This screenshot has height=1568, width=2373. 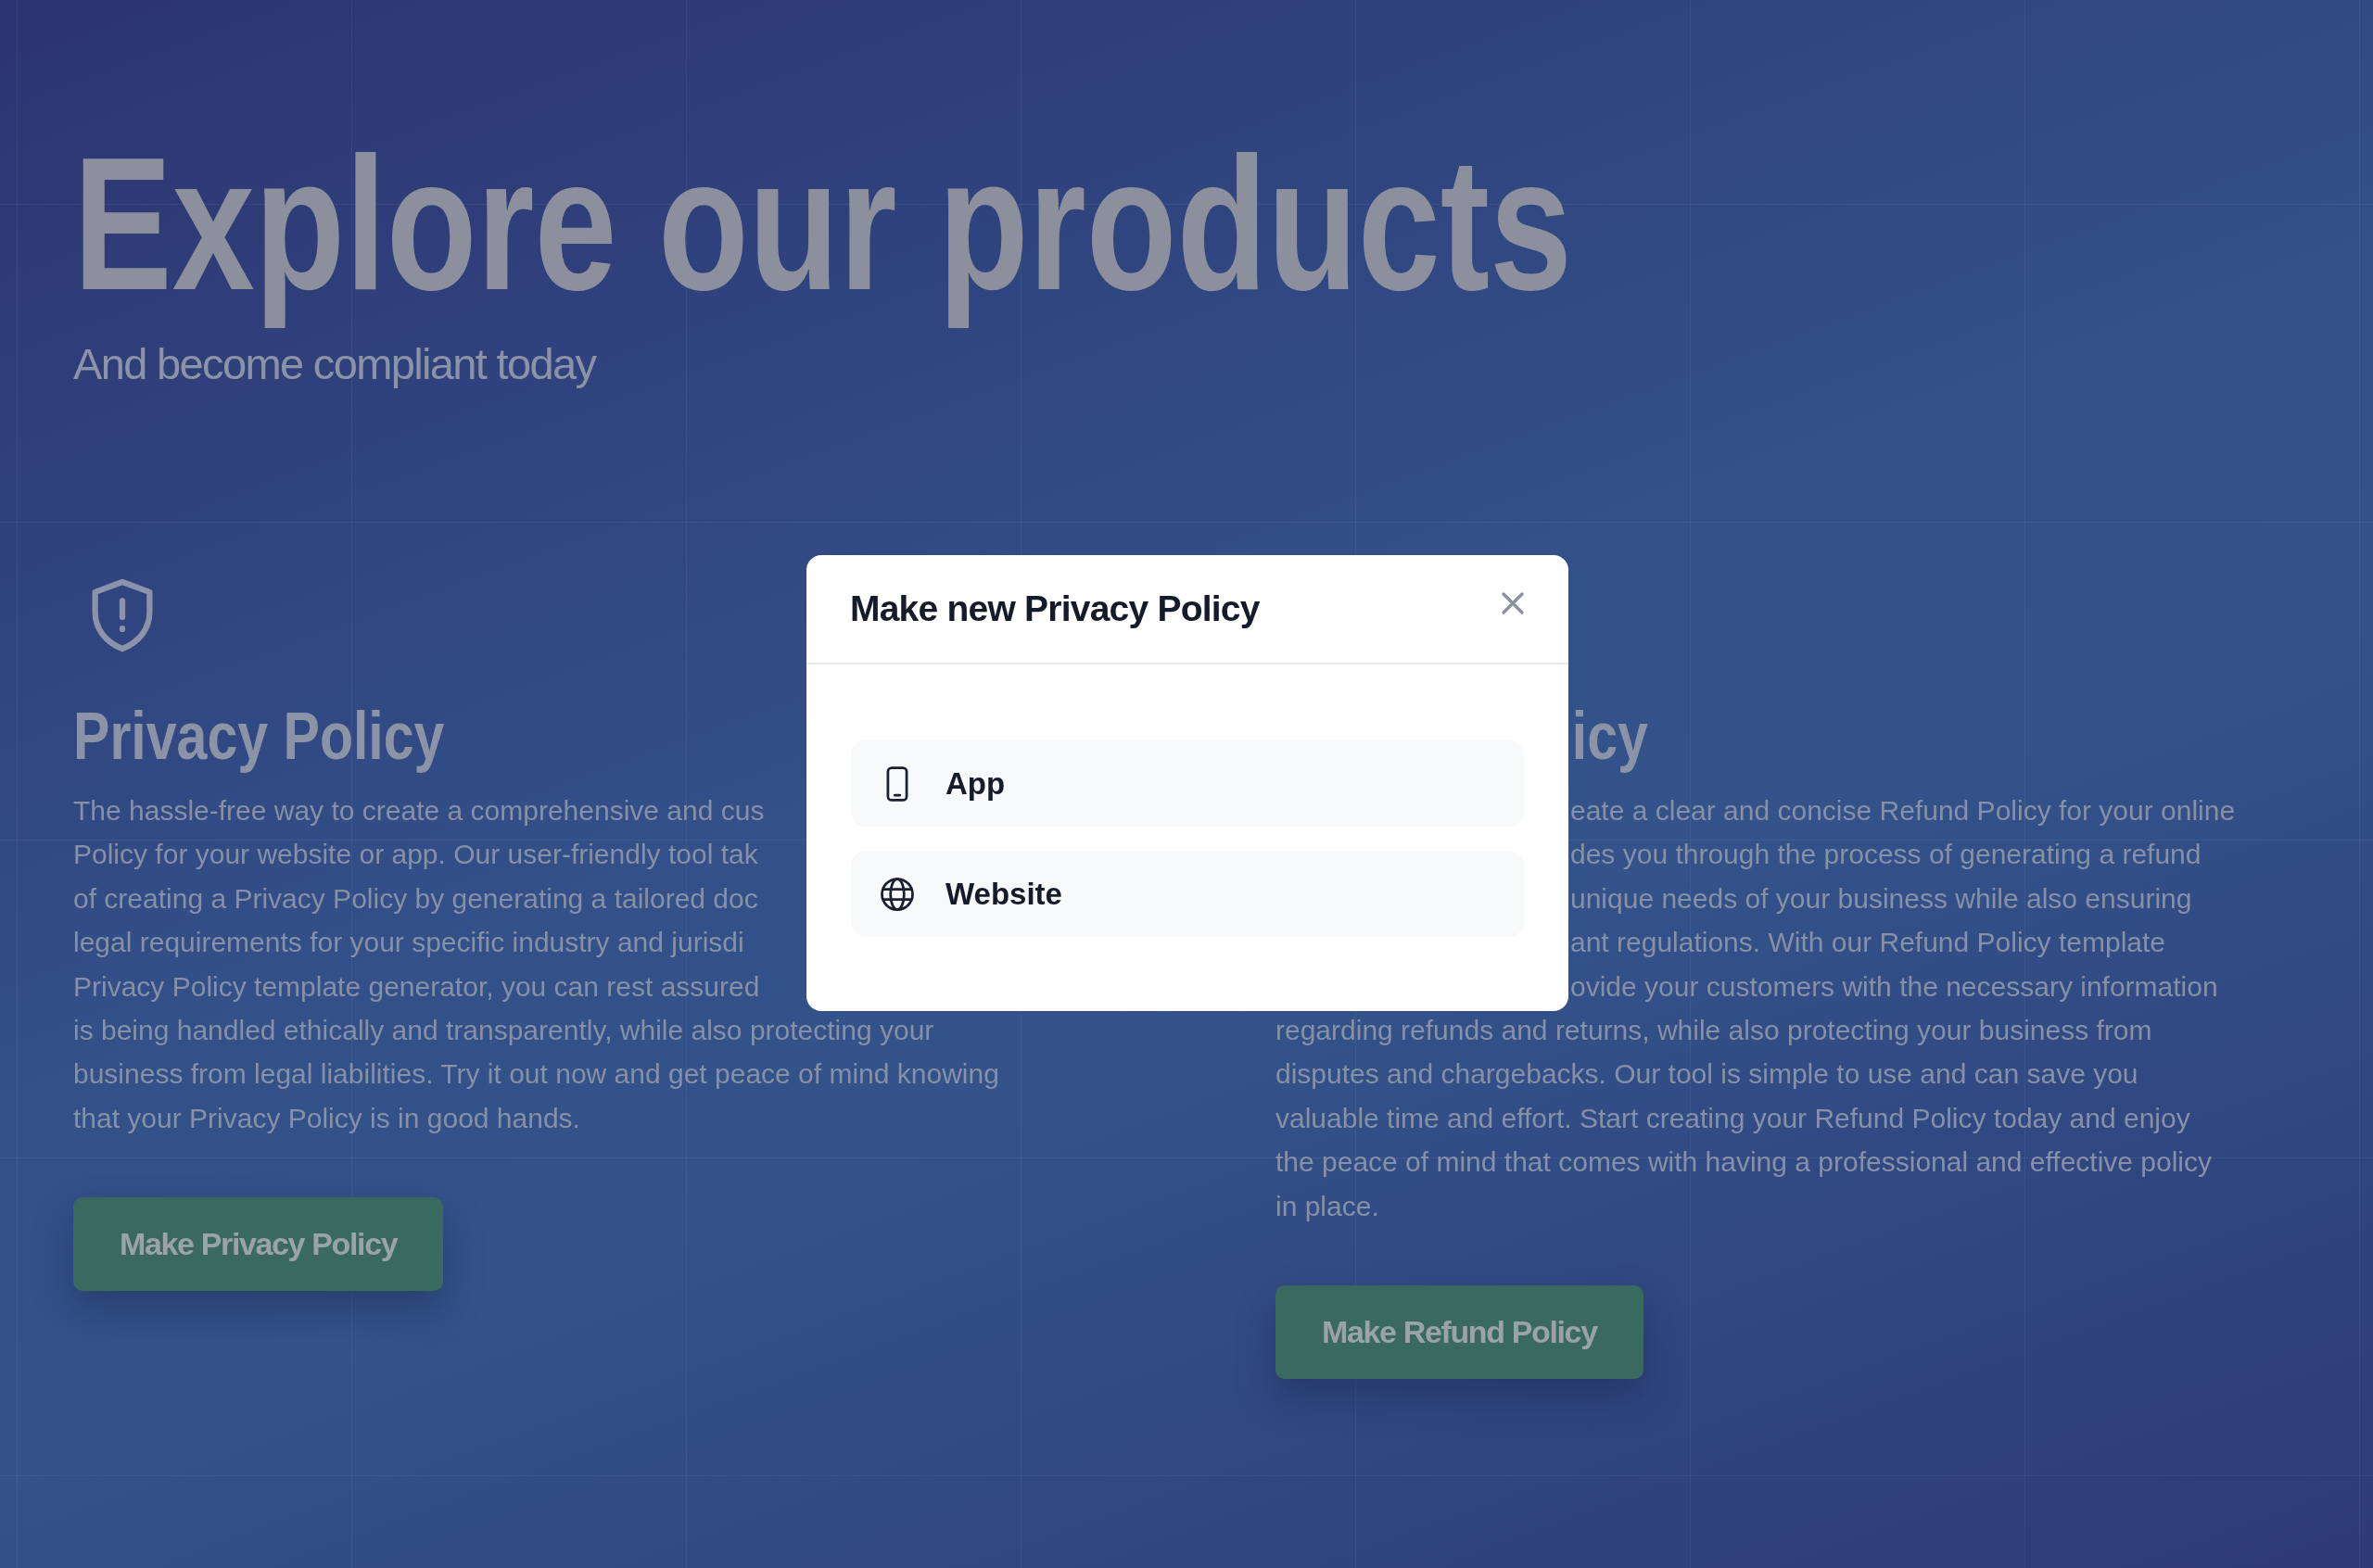 I want to click on page-subtitle: And become compliant today, so click(x=335, y=364).